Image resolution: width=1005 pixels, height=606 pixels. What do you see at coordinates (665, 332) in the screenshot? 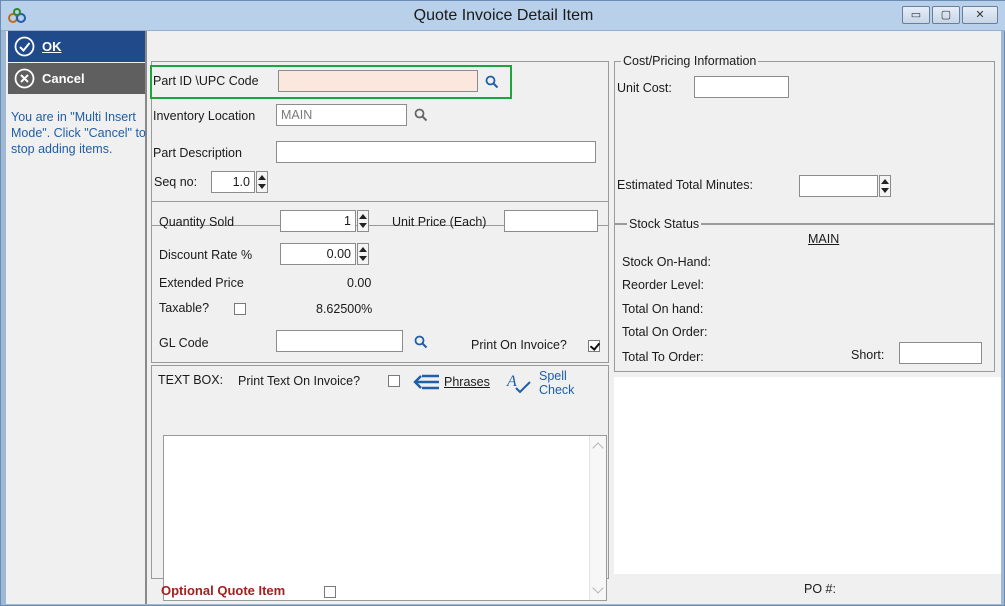
I see `total-on-order-label: Total On Order:` at bounding box center [665, 332].